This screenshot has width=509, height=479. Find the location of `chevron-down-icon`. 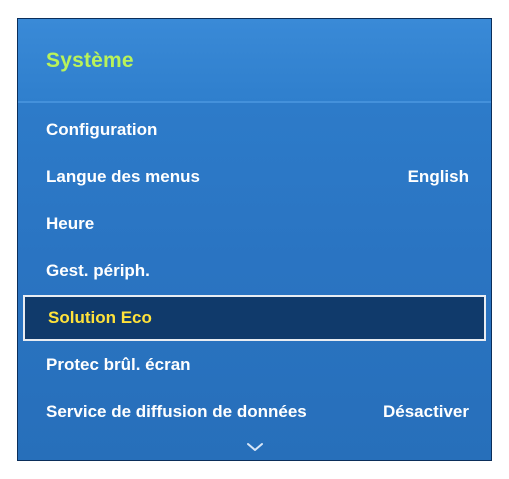

chevron-down-icon is located at coordinates (255, 447).